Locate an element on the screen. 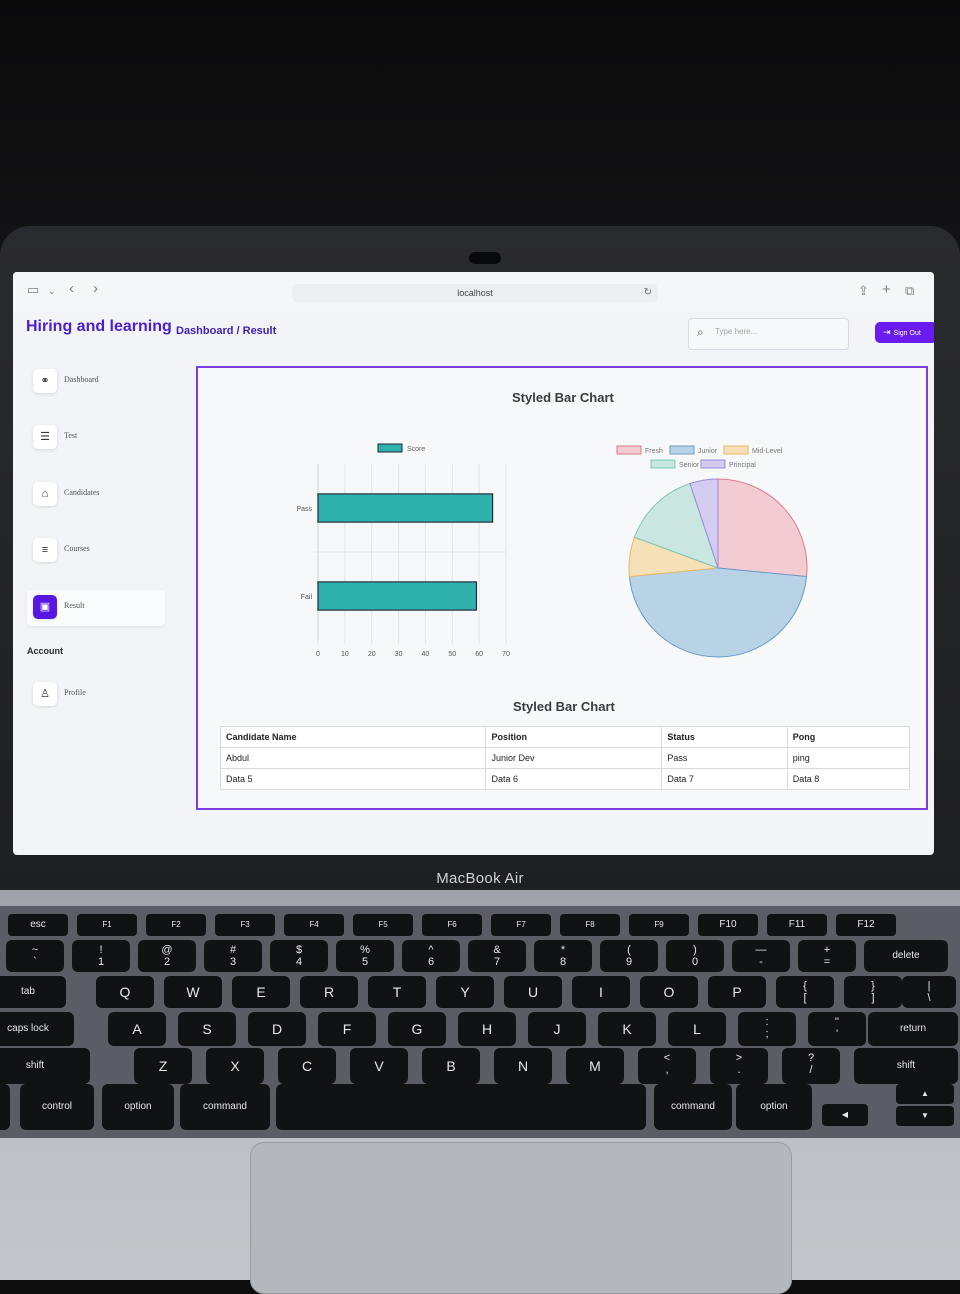 The width and height of the screenshot is (960, 1294). keyboard-key: — - is located at coordinates (761, 956).